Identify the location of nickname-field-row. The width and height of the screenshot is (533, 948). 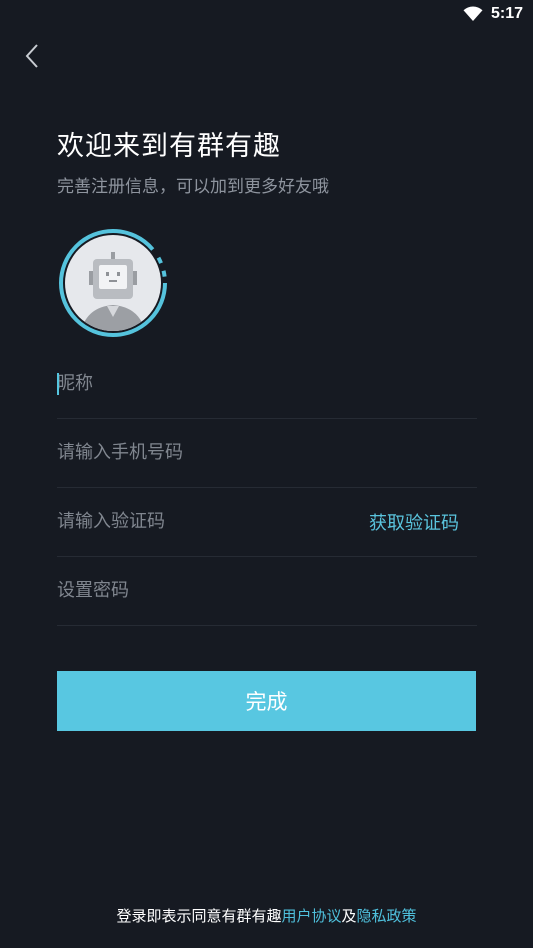
(267, 384).